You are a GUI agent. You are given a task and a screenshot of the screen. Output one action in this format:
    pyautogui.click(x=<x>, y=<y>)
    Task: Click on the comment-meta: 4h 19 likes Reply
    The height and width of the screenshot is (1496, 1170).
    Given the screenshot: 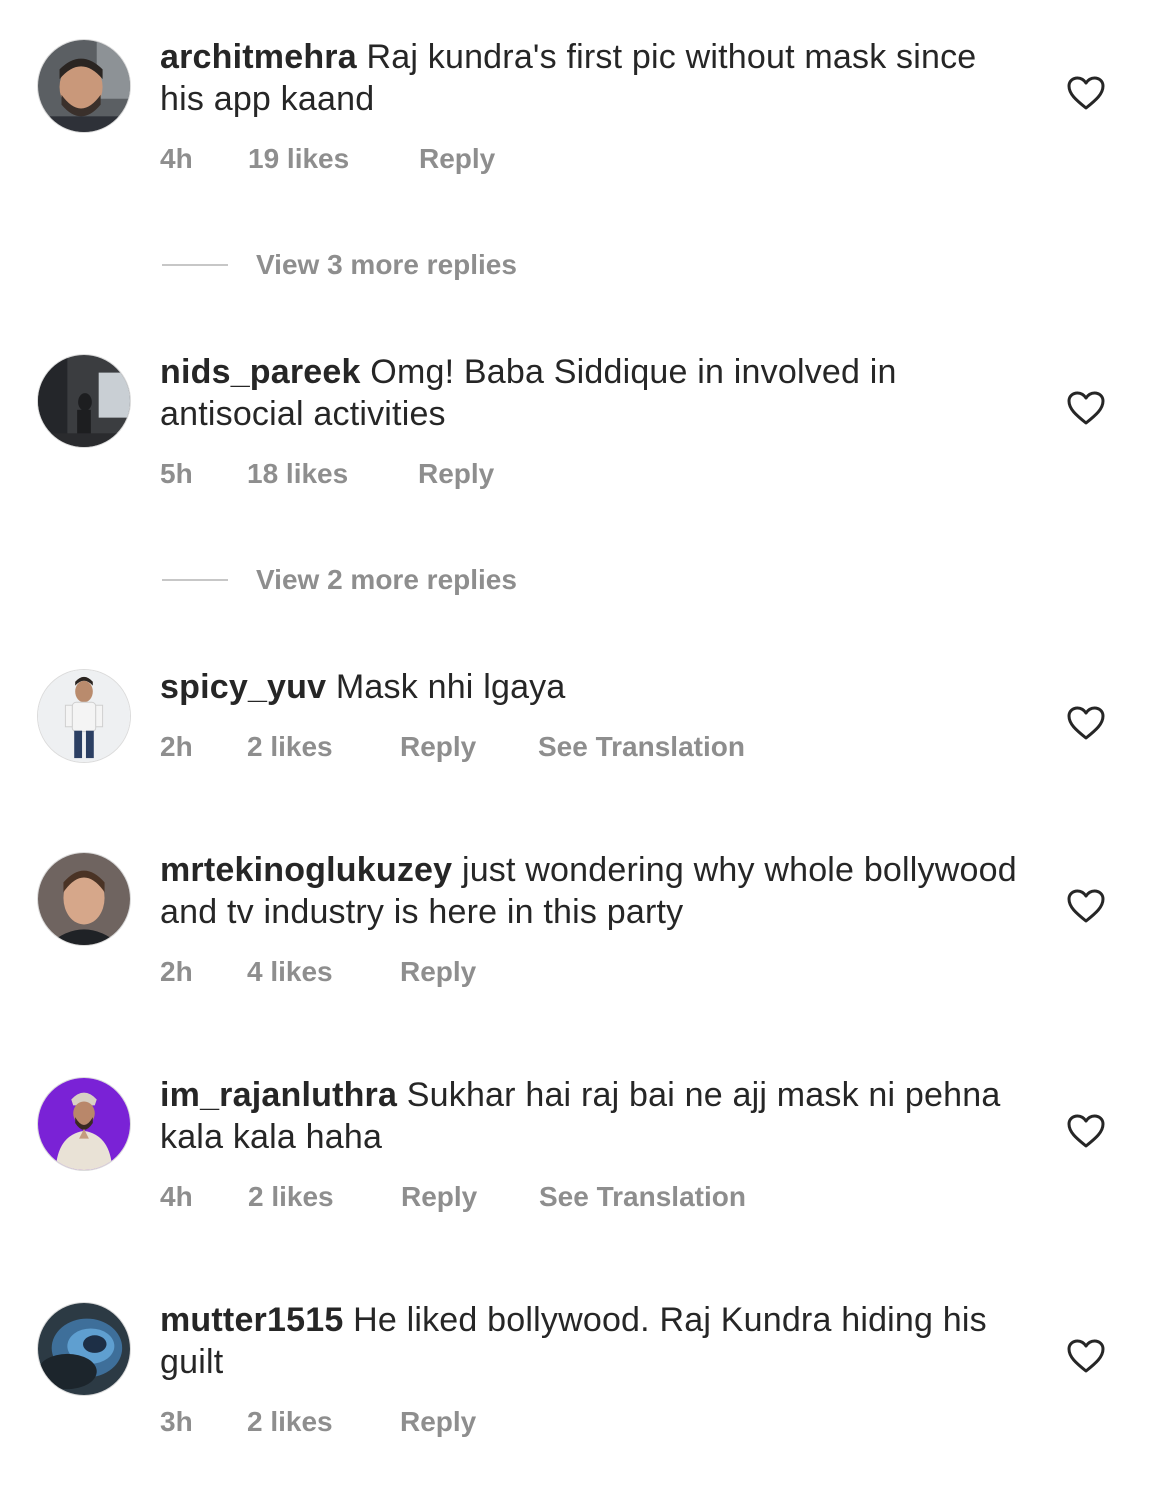 What is the action you would take?
    pyautogui.click(x=327, y=159)
    